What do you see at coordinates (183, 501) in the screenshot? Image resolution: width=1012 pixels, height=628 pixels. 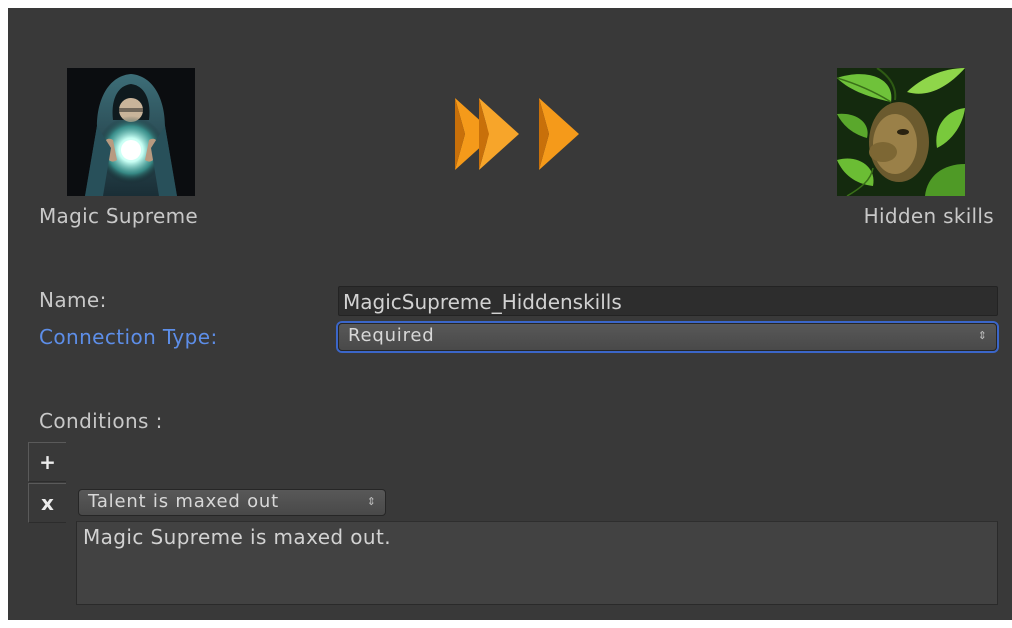 I see `condition-type-value: Talent is maxed out` at bounding box center [183, 501].